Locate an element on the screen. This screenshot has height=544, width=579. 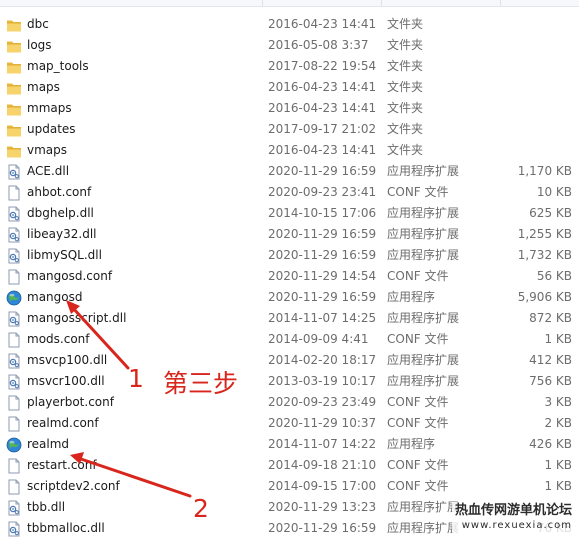
annotation-arrows is located at coordinates (129, 399).